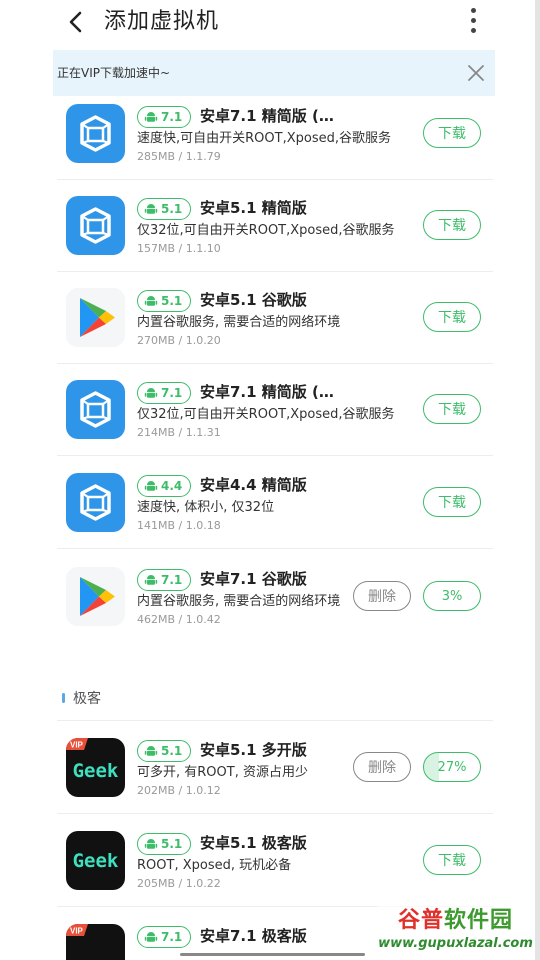 This screenshot has height=960, width=540. Describe the element at coordinates (270, 23) in the screenshot. I see `app-bar: 添加虚拟机` at that location.